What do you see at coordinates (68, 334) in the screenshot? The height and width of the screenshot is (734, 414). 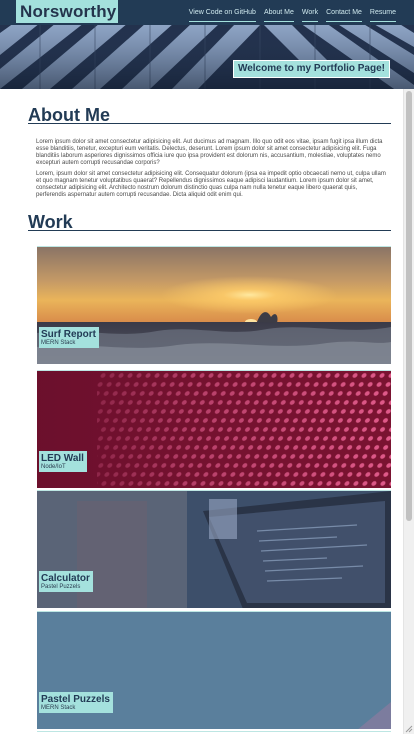 I see `project-title: Surf Report` at bounding box center [68, 334].